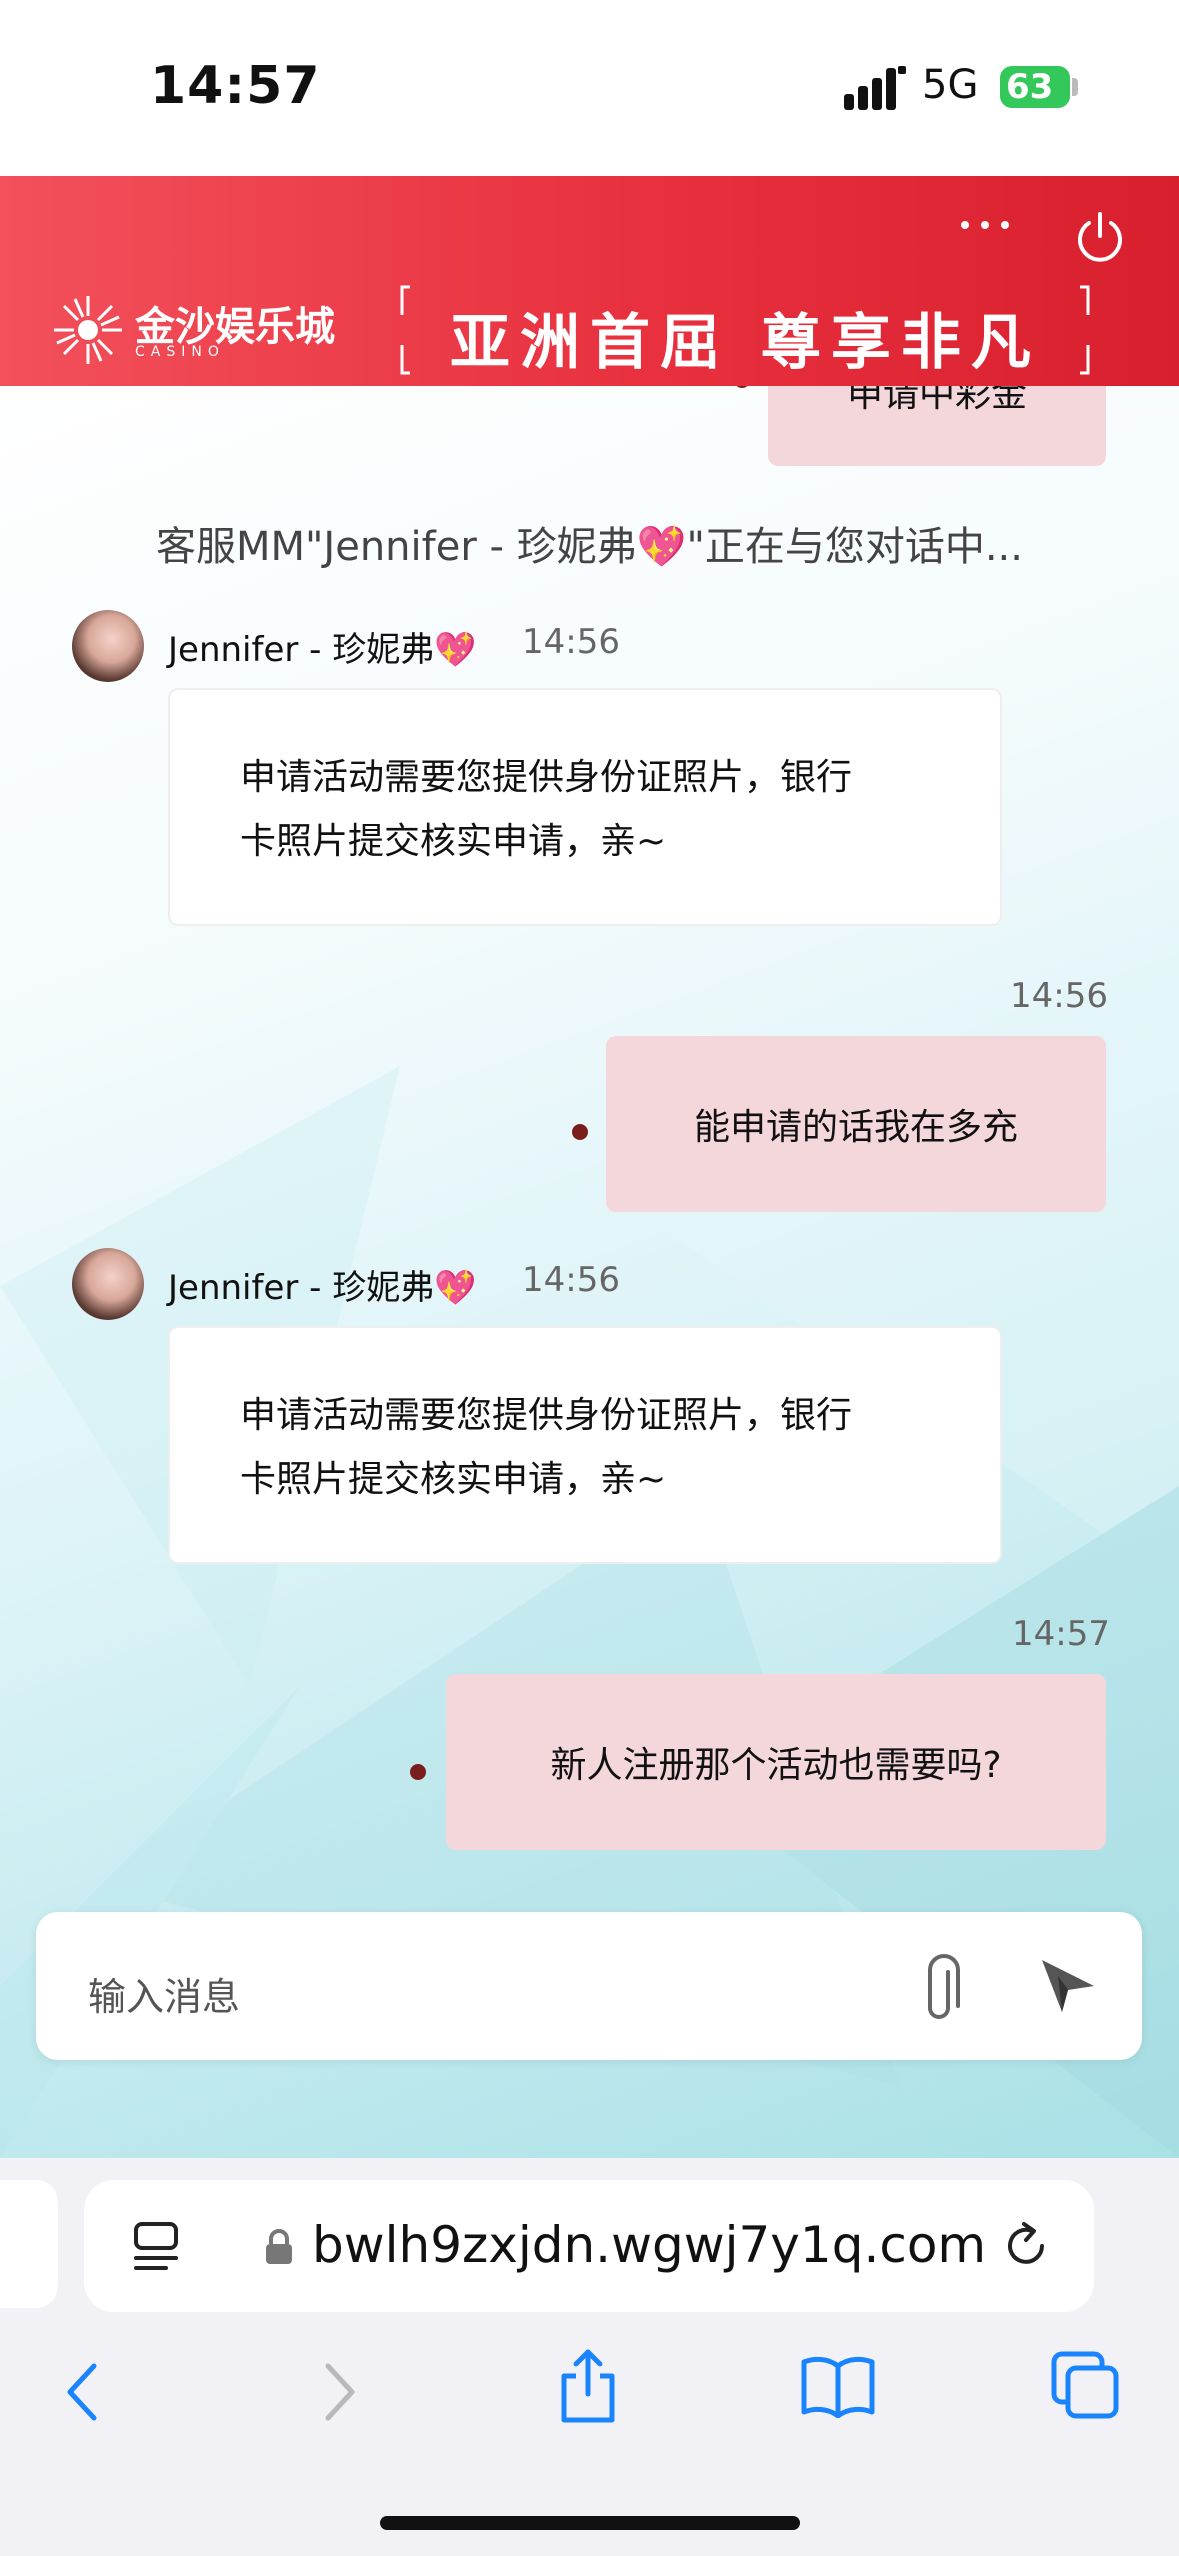 The width and height of the screenshot is (1179, 2556). I want to click on message-text: 新人注册那个活动也需要吗?, so click(776, 1765).